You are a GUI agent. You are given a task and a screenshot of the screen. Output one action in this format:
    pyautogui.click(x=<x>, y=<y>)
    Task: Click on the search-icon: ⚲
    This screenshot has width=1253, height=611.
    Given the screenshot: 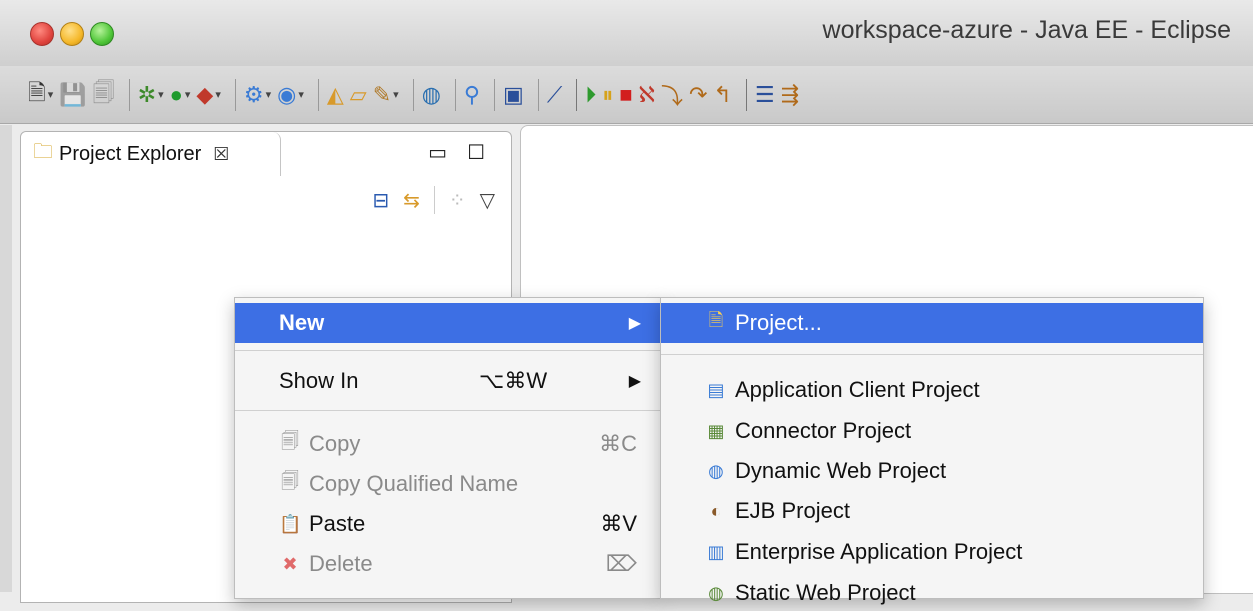 What is the action you would take?
    pyautogui.click(x=472, y=95)
    